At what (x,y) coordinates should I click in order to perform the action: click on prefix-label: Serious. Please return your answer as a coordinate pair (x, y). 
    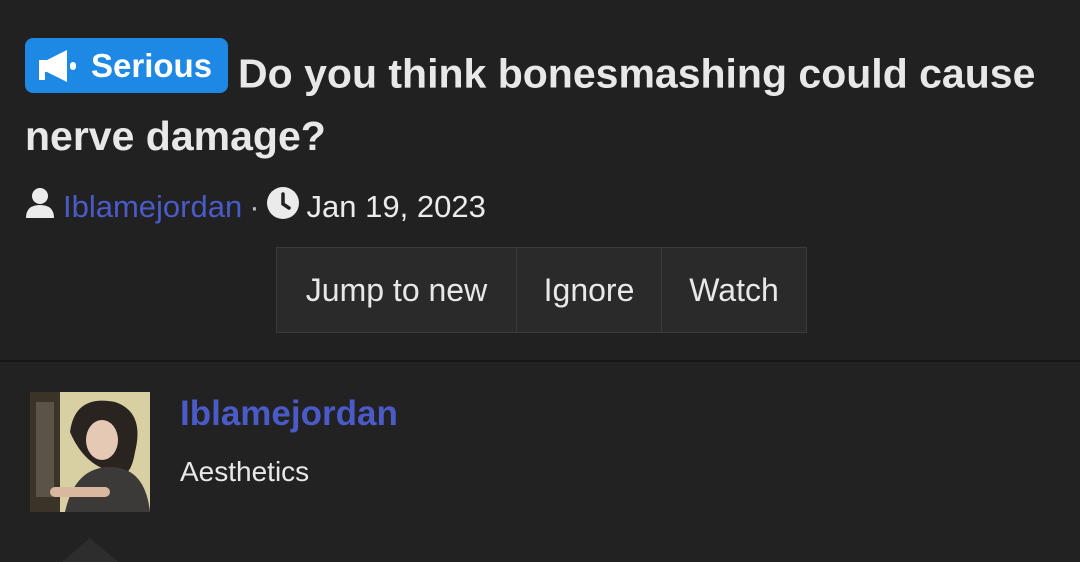
    Looking at the image, I should click on (152, 65).